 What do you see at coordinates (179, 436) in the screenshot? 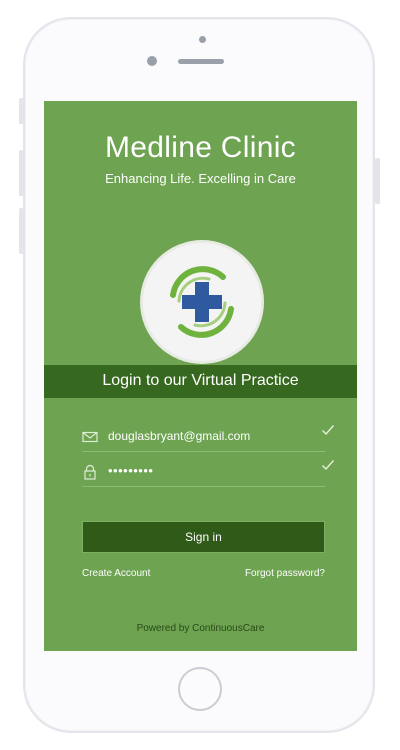
I see `email-value: douglasbryant@gmail.com` at bounding box center [179, 436].